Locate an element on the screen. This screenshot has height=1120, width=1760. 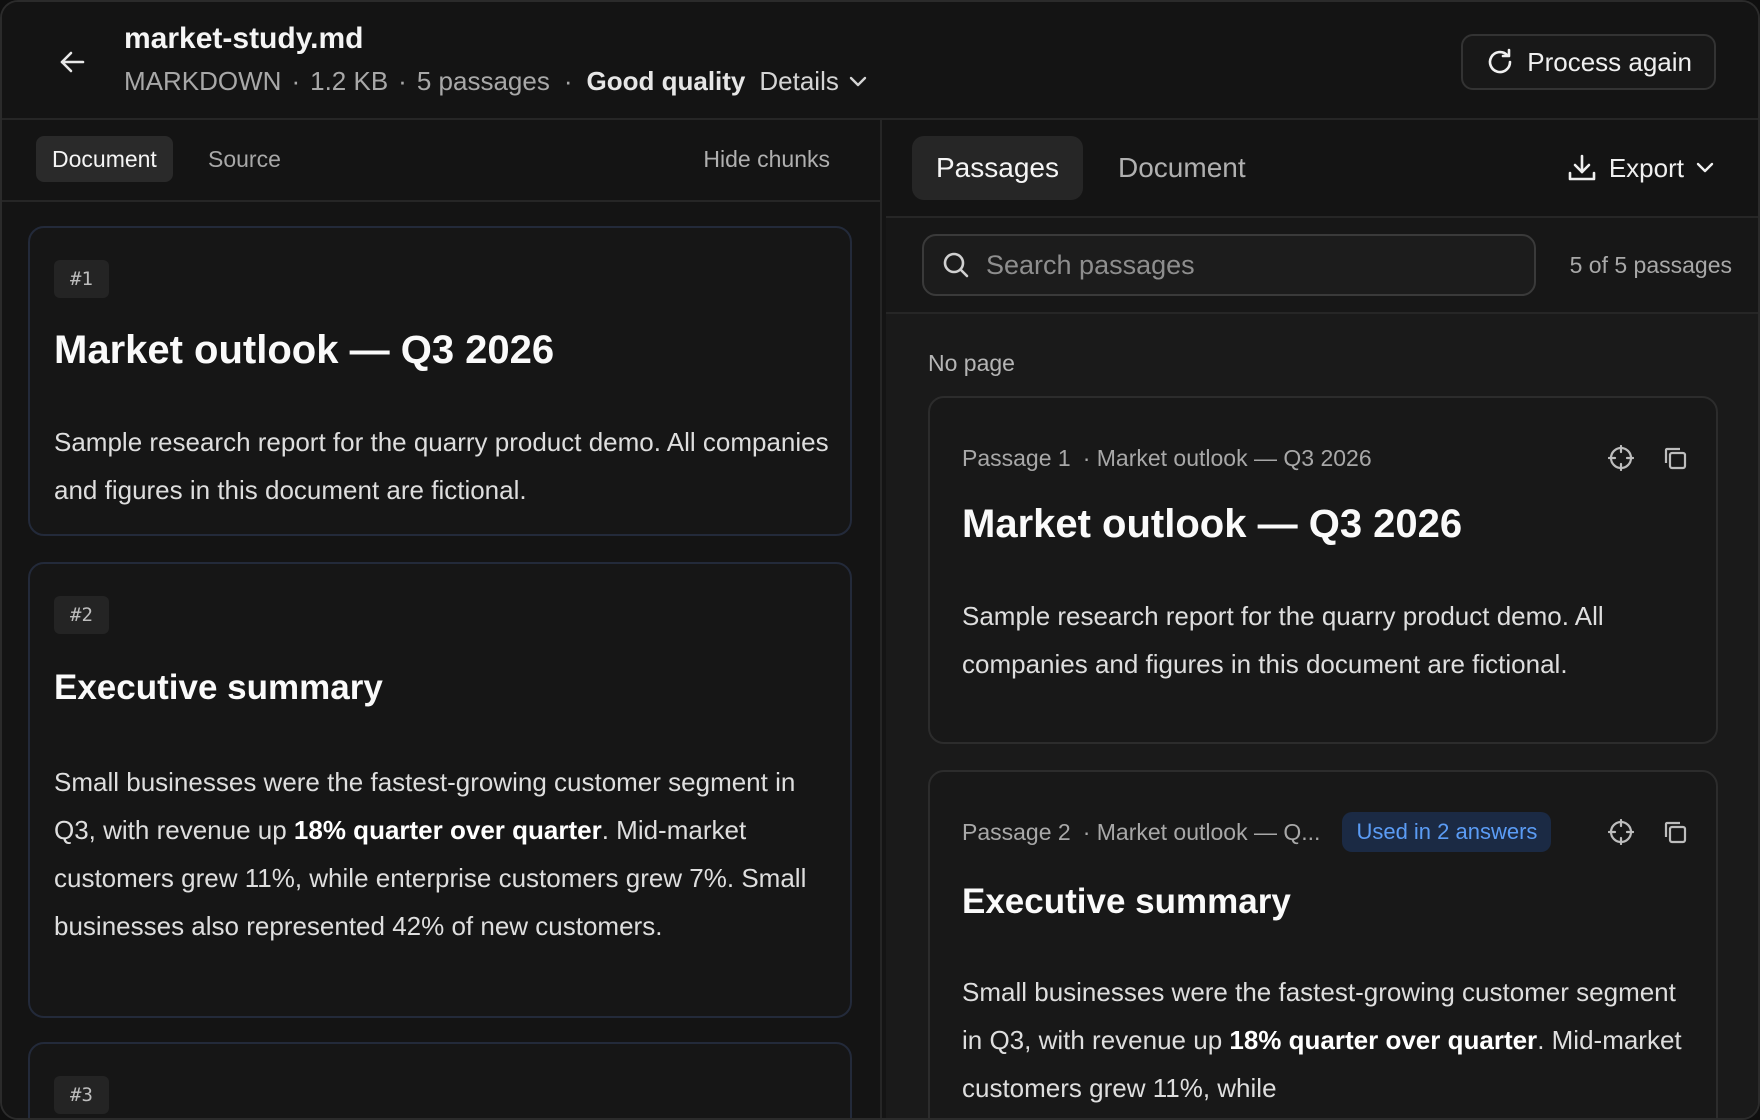
download-icon is located at coordinates (1582, 167).